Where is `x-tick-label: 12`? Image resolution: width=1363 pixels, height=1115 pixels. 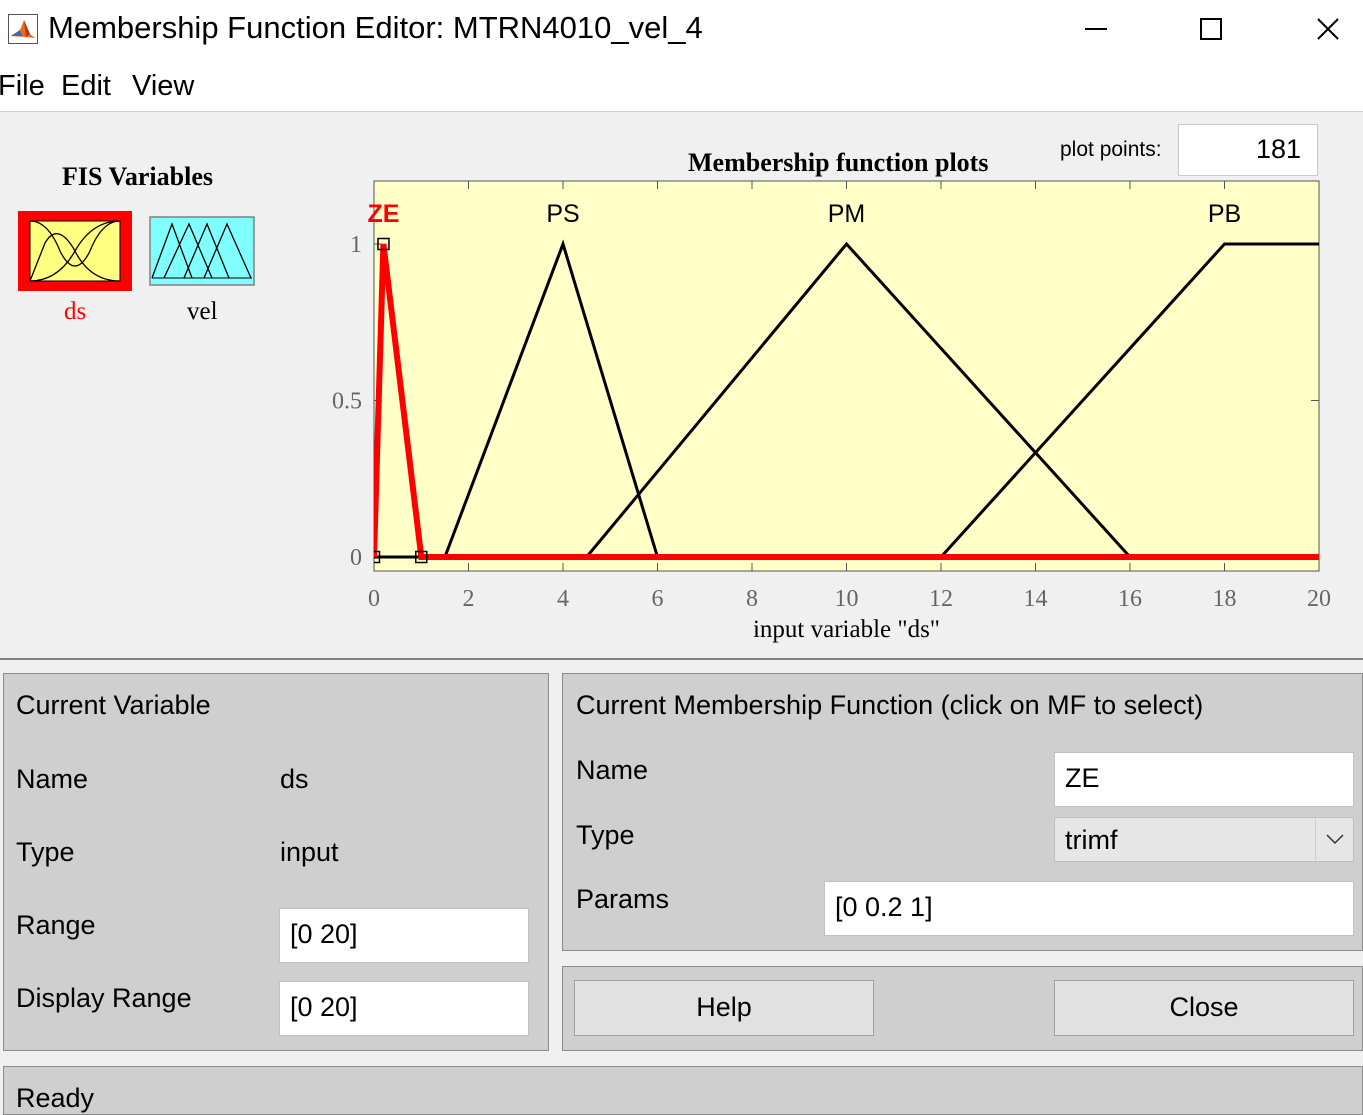
x-tick-label: 12 is located at coordinates (941, 599).